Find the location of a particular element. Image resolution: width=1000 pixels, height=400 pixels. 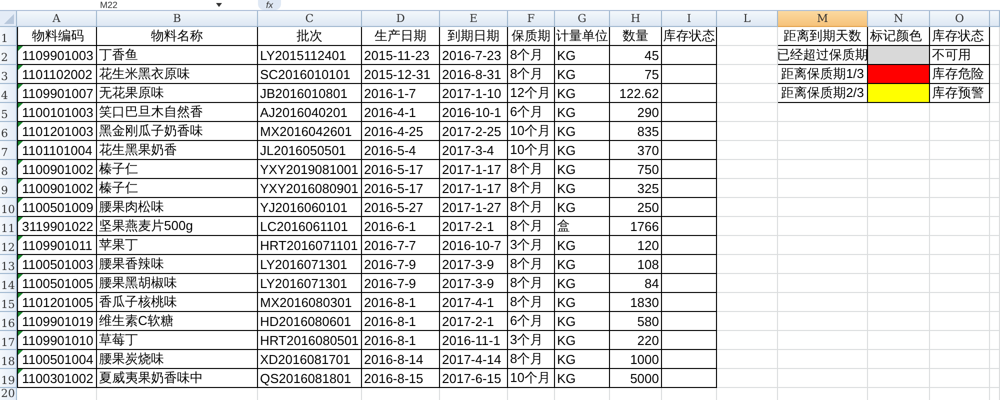

column-header: G is located at coordinates (582, 19).